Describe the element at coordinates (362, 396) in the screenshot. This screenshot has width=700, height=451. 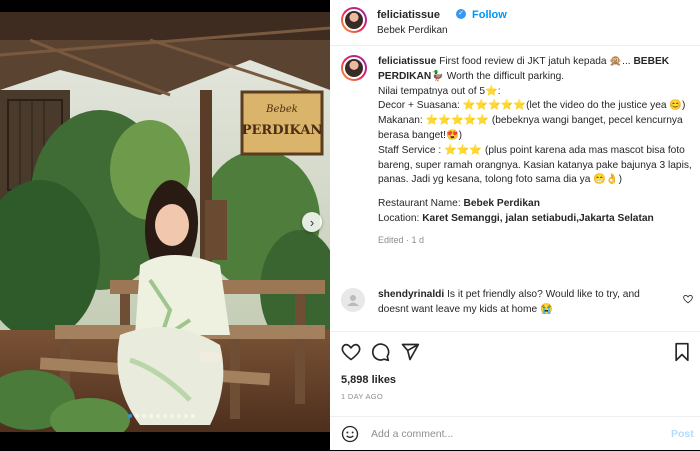
I see `post-date: 1 DAY AGO` at that location.